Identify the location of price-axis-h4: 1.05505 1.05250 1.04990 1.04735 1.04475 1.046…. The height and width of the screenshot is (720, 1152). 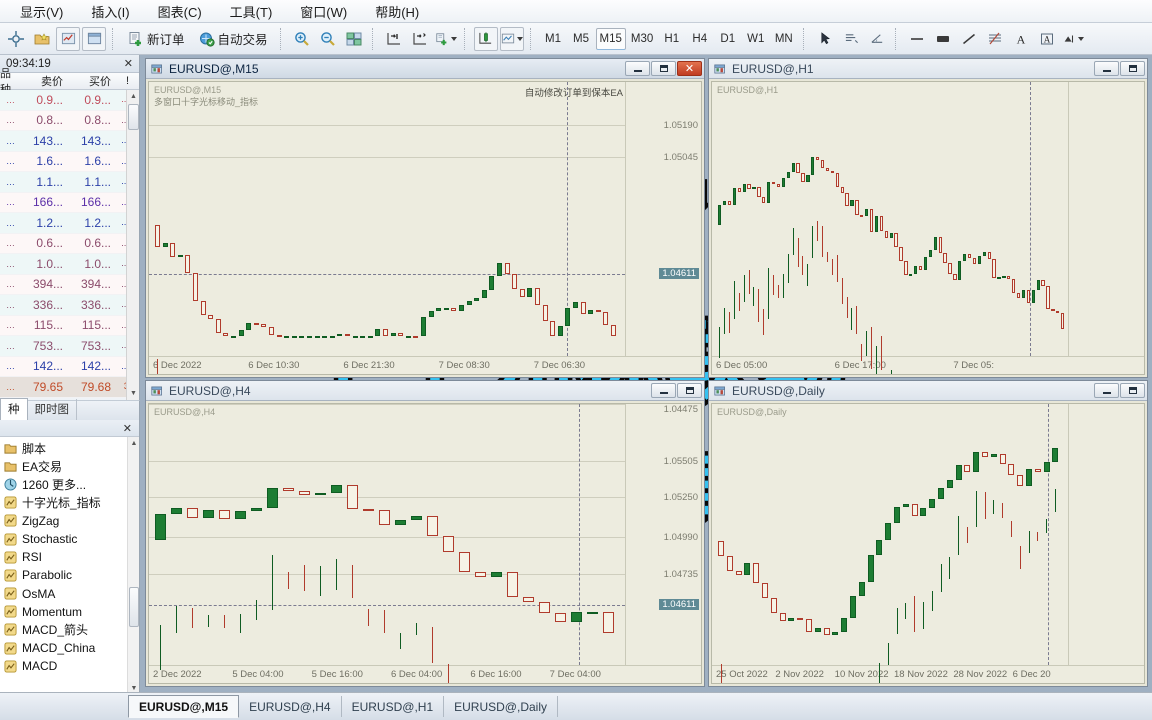
(663, 534).